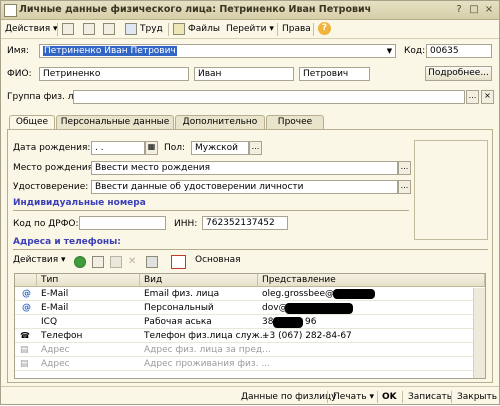 The image size is (500, 406). I want to click on actions-label: Действия, so click(28, 29).